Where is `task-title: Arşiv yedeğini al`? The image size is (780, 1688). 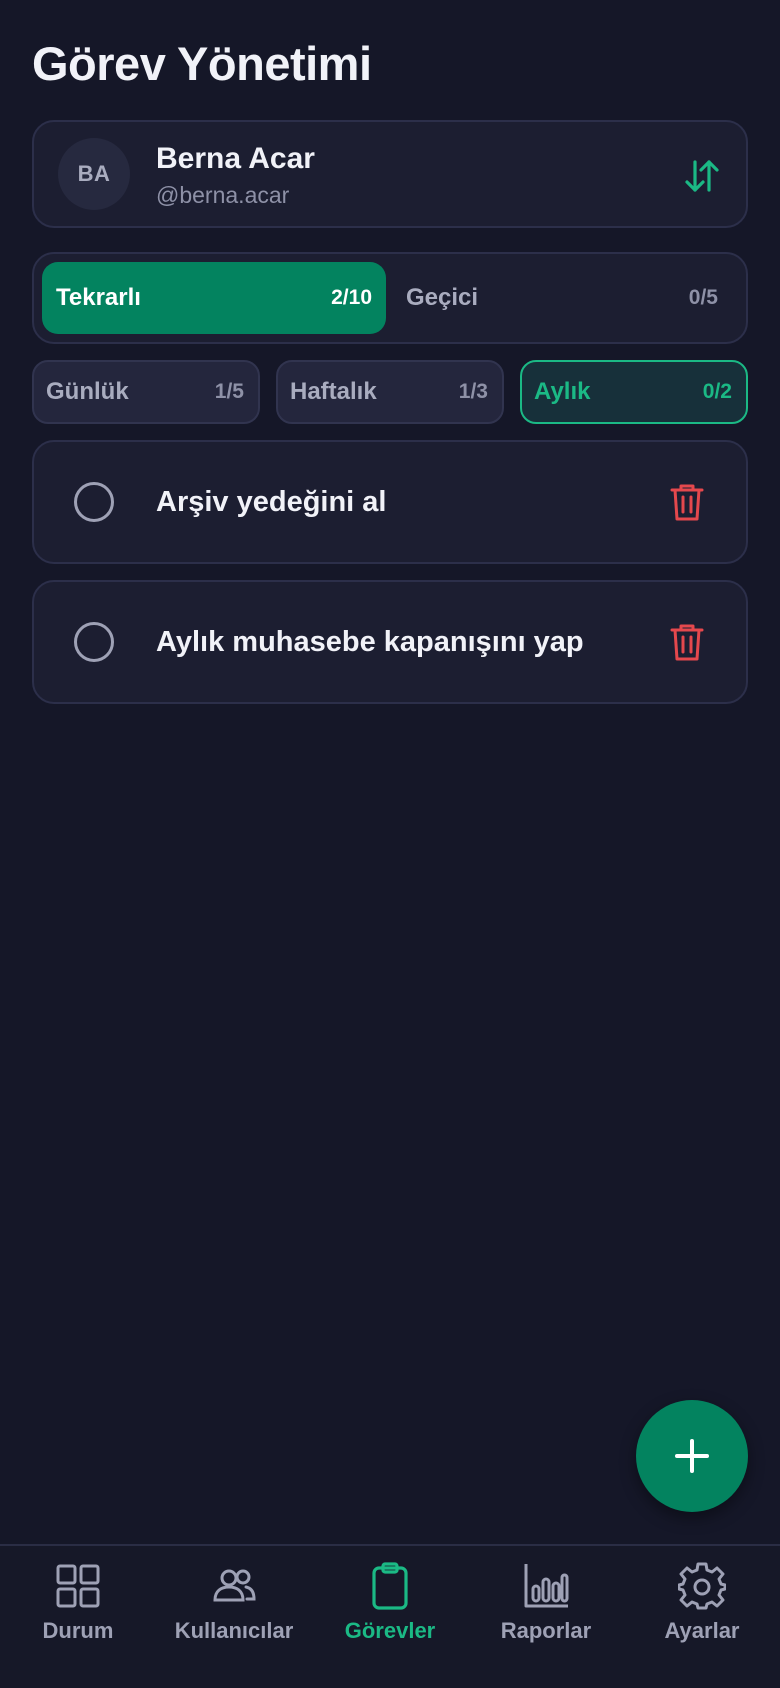
task-title: Arşiv yedeğini al is located at coordinates (271, 502).